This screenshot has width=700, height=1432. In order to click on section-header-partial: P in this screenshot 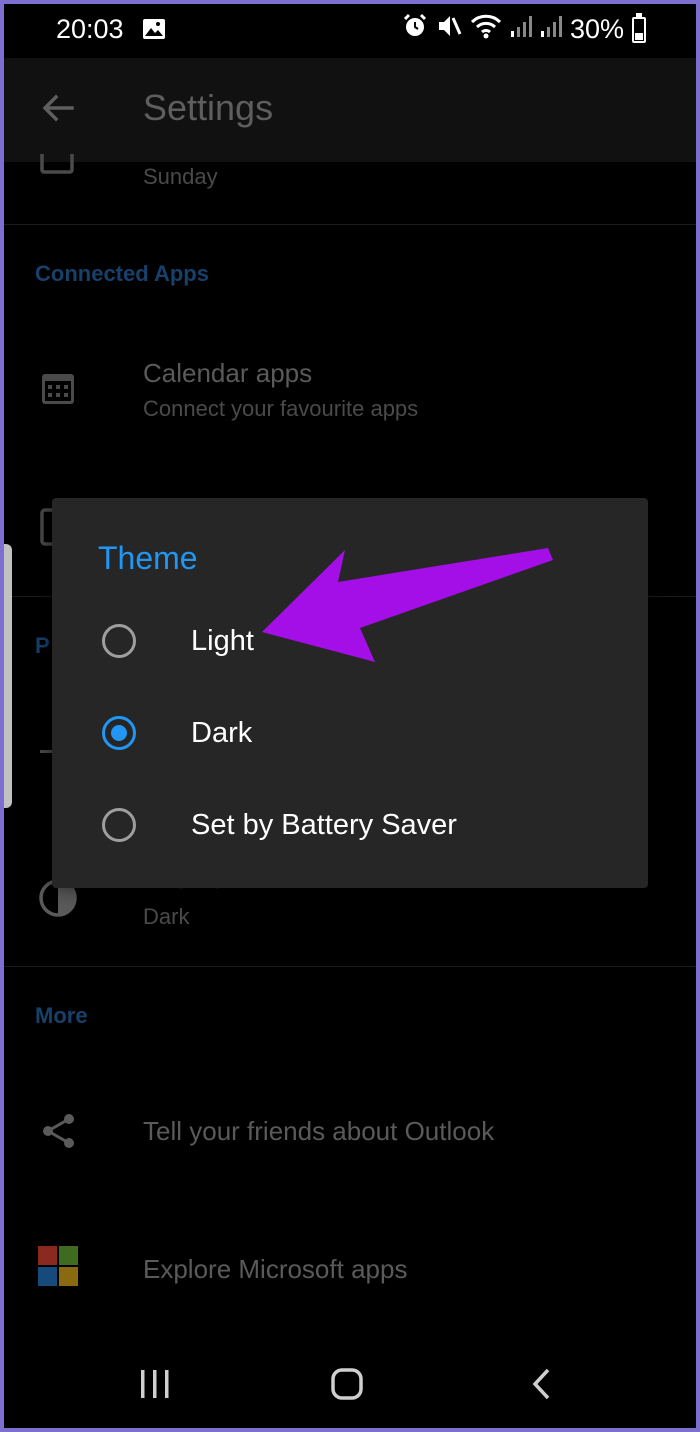, I will do `click(42, 645)`.